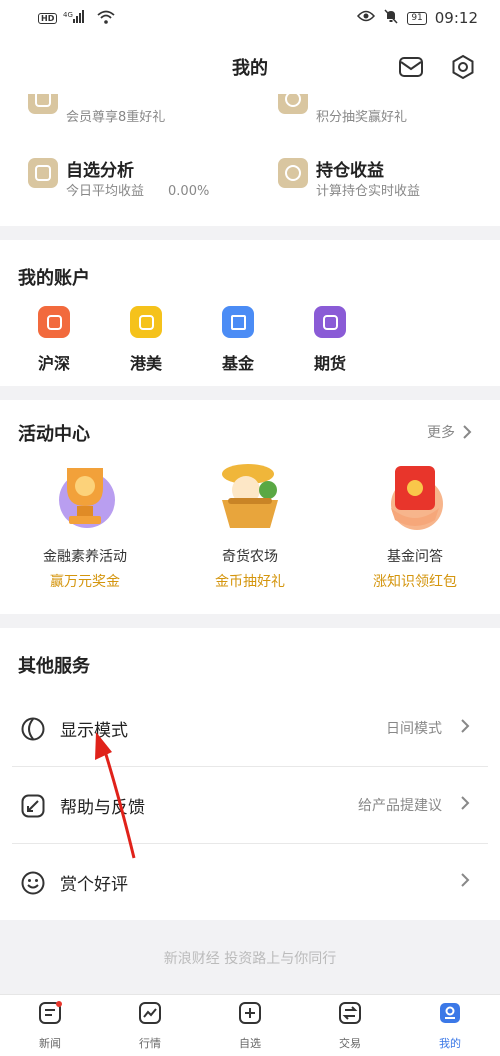  Describe the element at coordinates (391, 18) in the screenshot. I see `mute-bell-icon` at that location.